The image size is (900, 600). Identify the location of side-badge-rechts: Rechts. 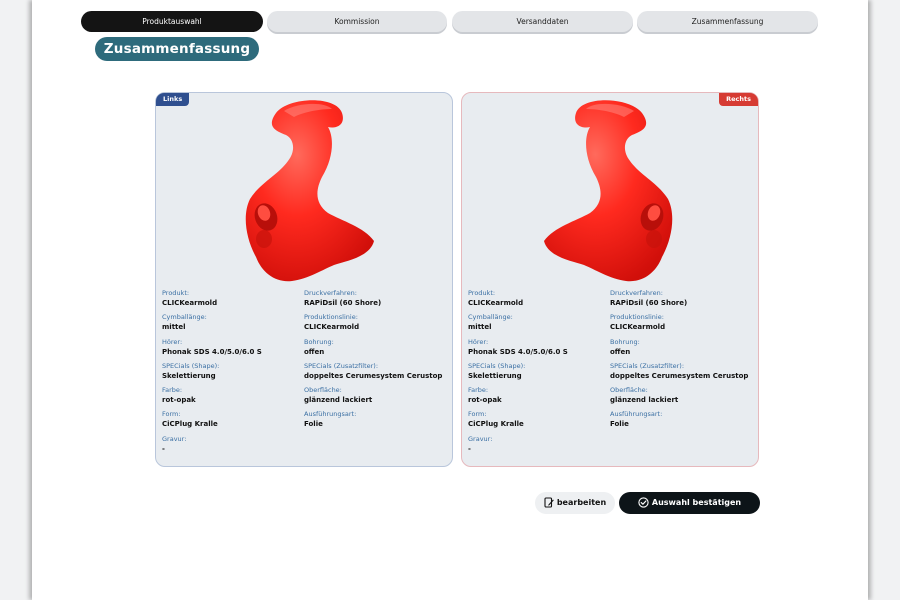
(738, 99).